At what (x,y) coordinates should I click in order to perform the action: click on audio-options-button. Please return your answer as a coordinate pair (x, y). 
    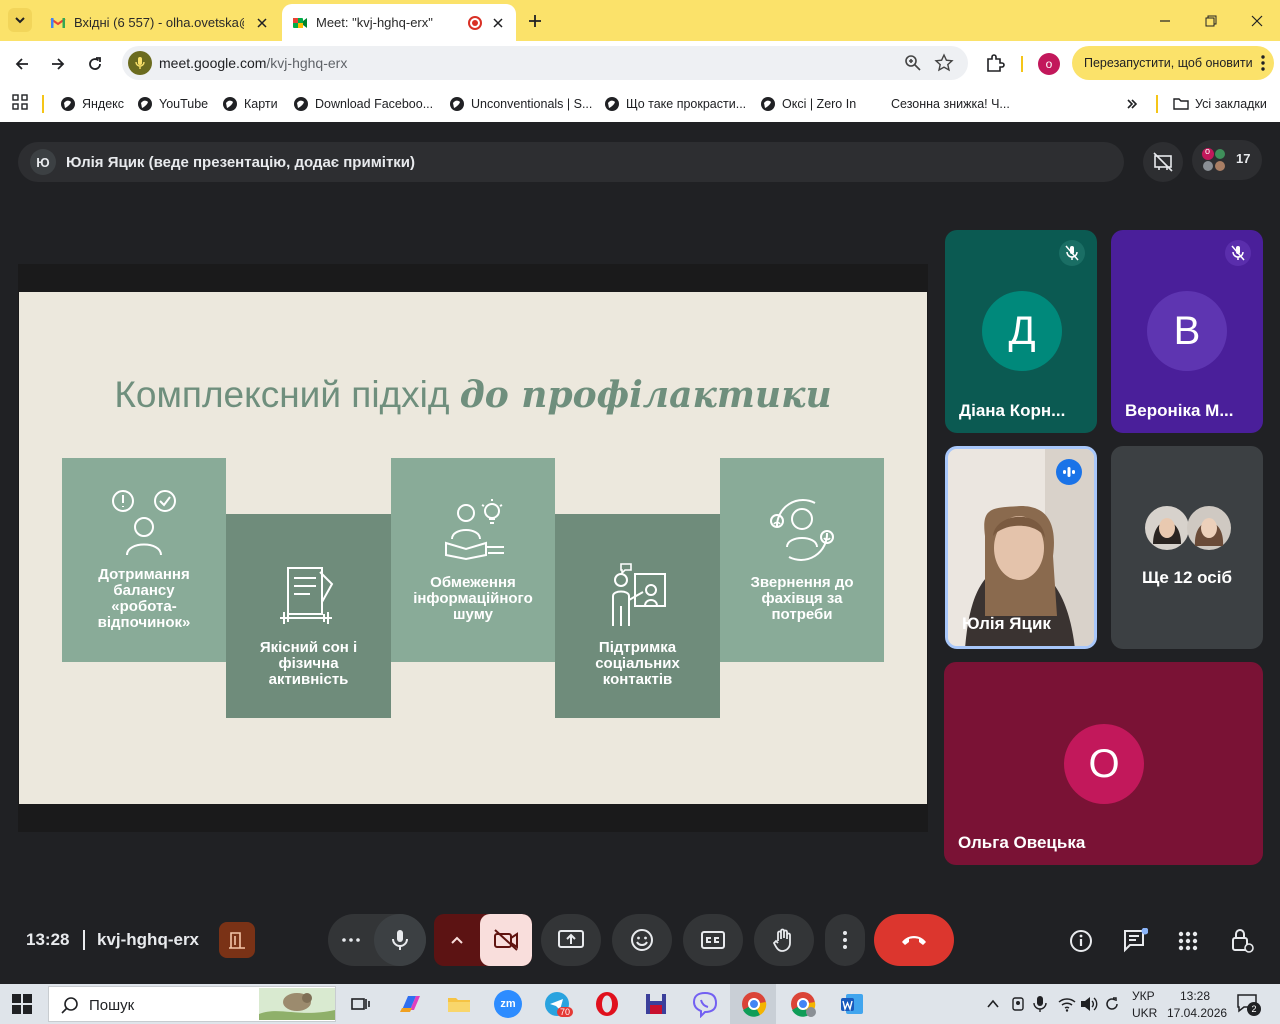
    Looking at the image, I should click on (351, 940).